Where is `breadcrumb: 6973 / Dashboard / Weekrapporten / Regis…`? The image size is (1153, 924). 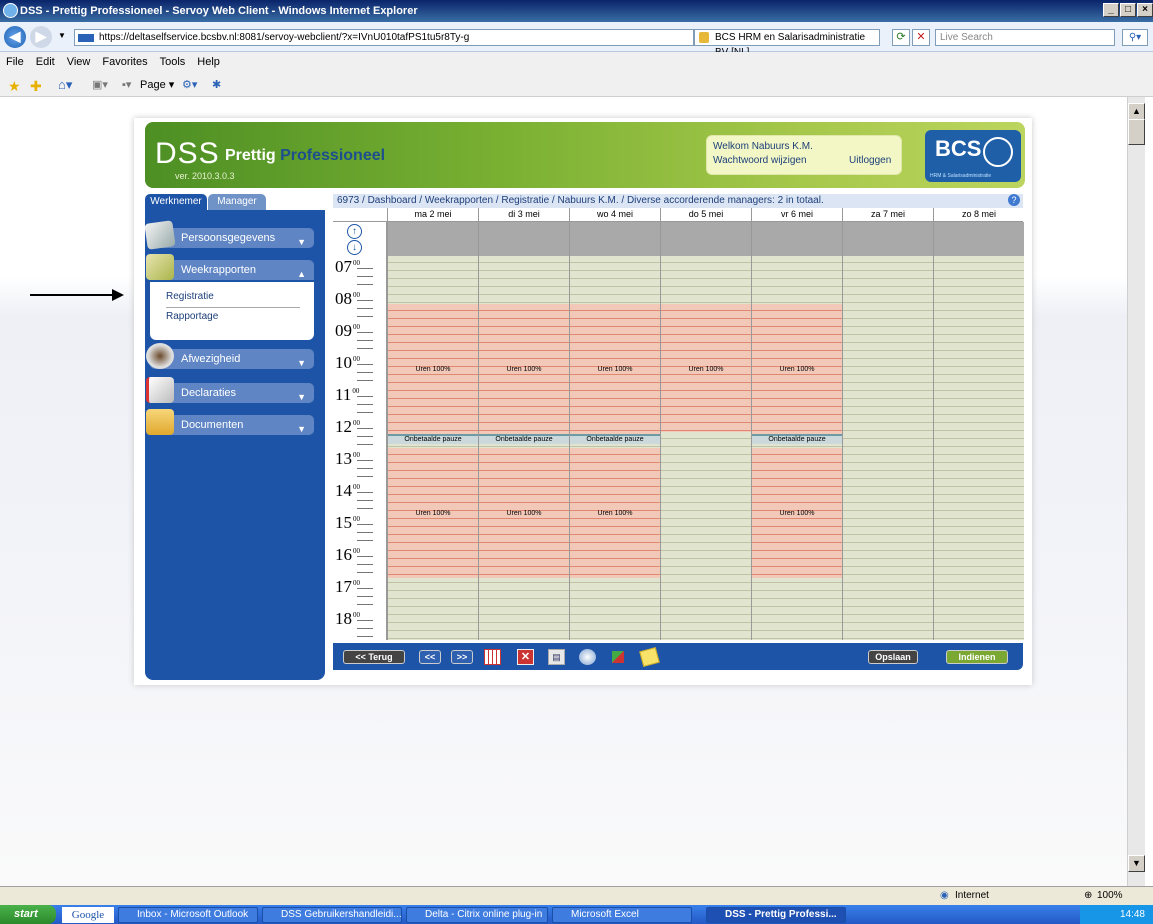
breadcrumb: 6973 / Dashboard / Weekrapporten / Regis… is located at coordinates (678, 201).